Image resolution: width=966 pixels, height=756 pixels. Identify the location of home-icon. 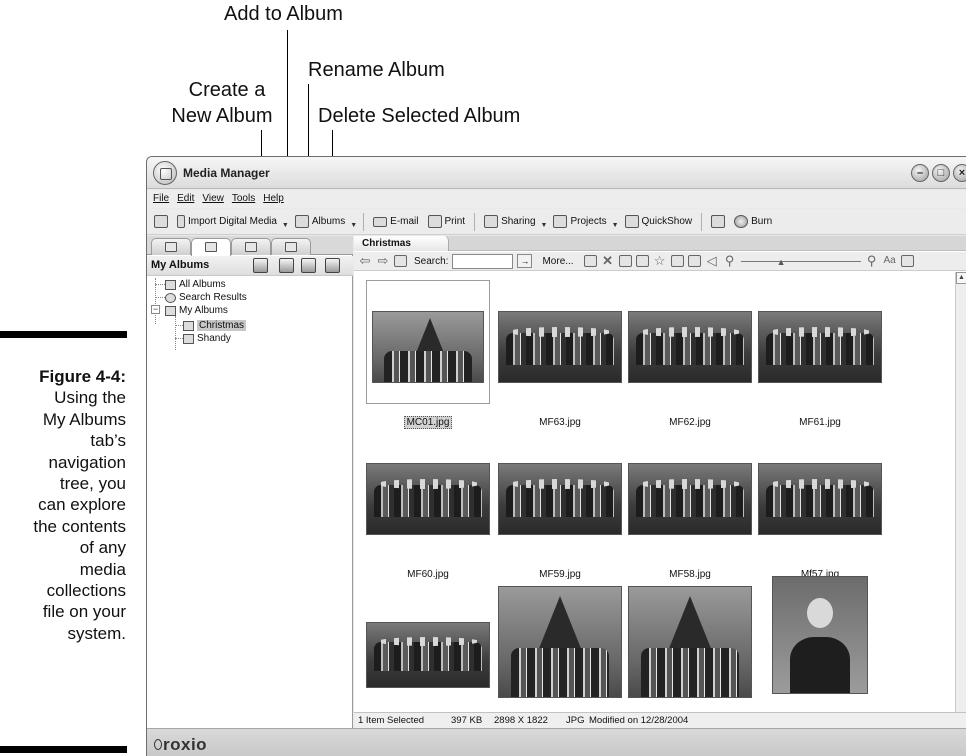
(161, 221).